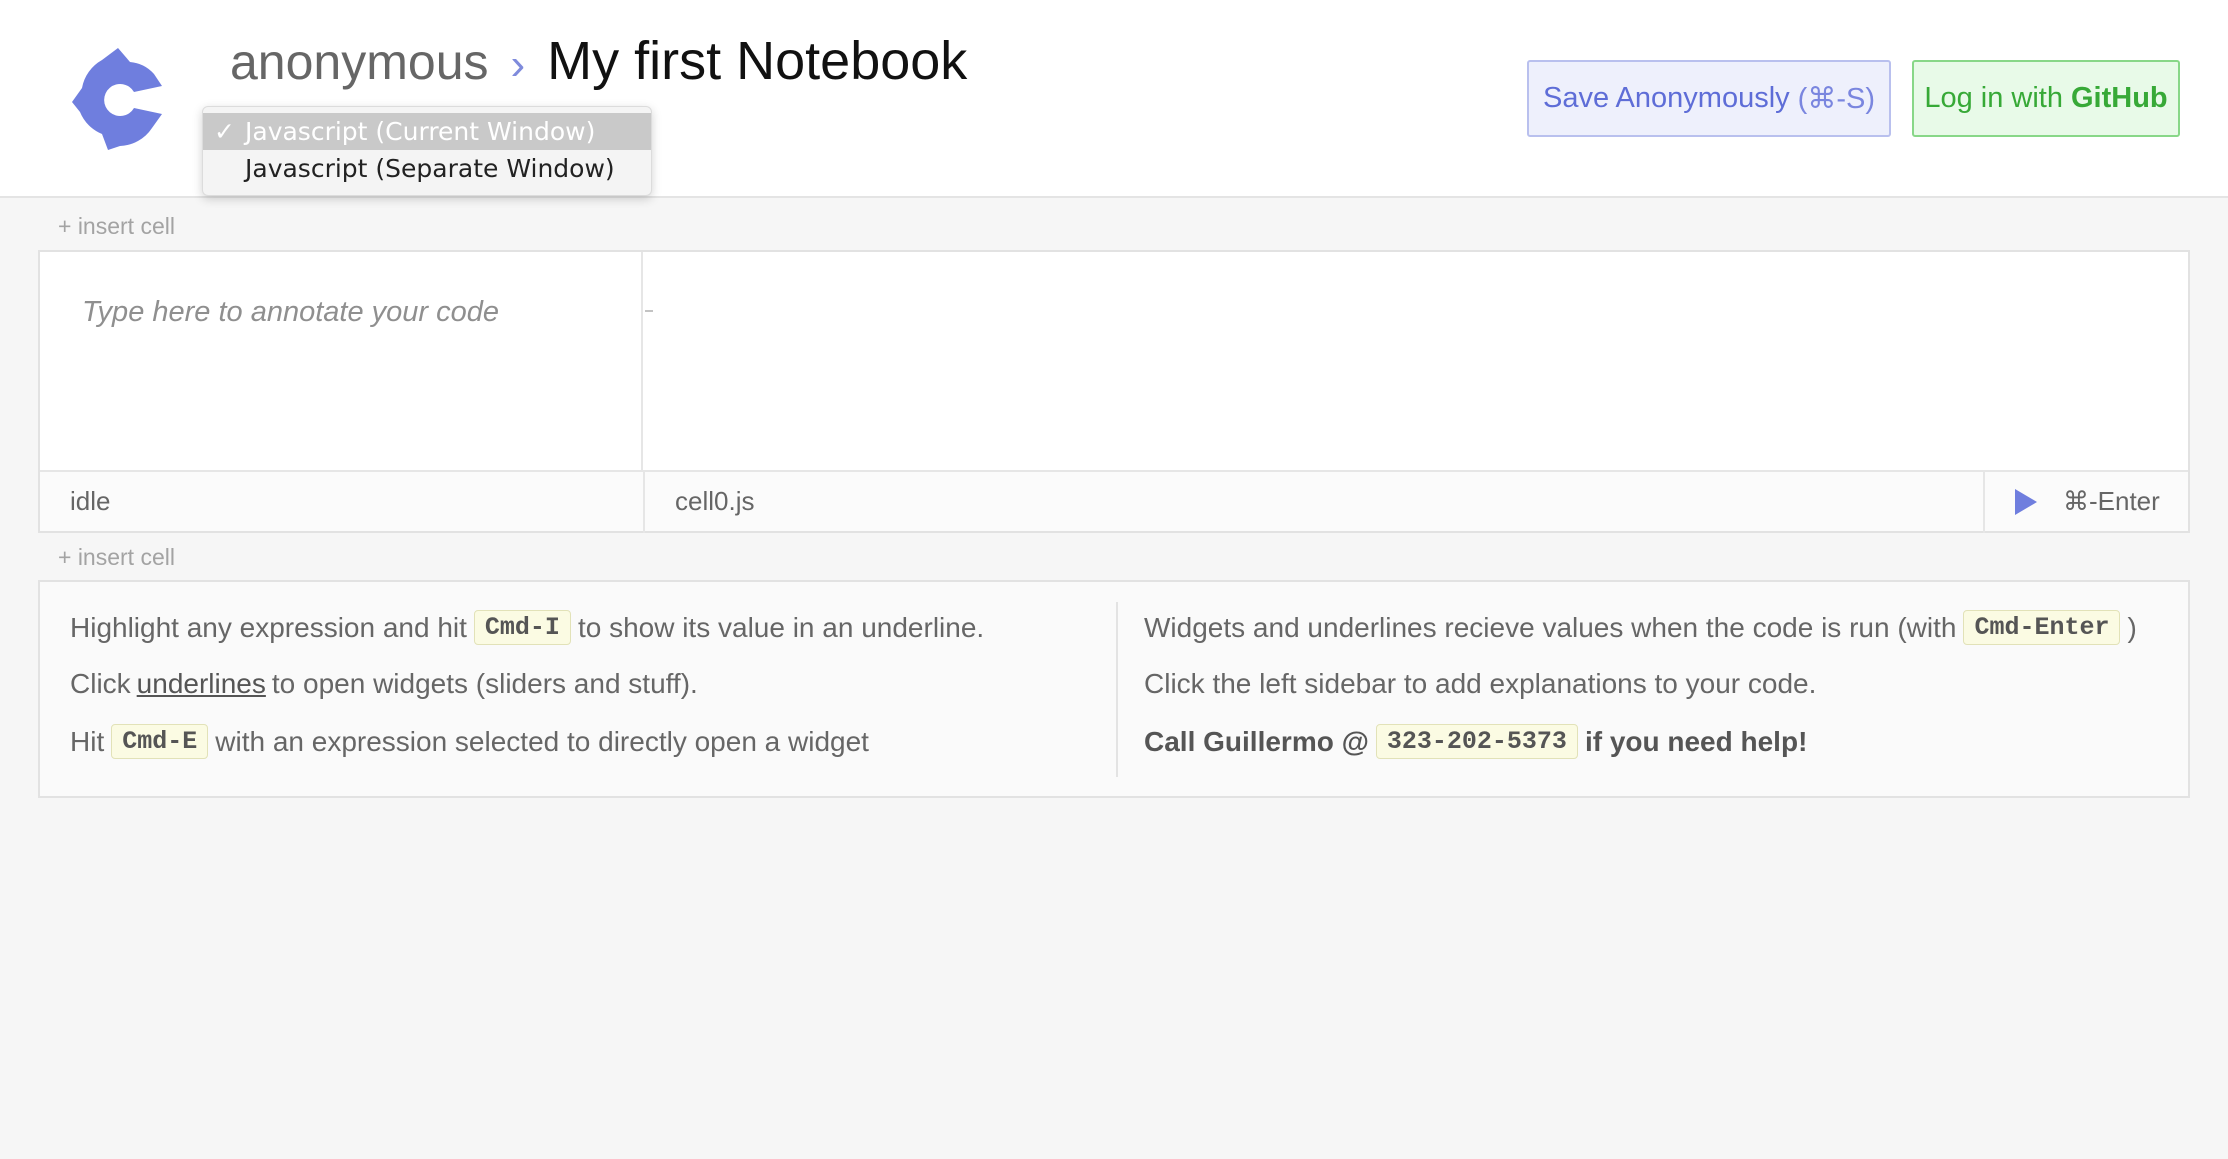 The width and height of the screenshot is (2228, 1159). I want to click on user-name: anonymous, so click(359, 62).